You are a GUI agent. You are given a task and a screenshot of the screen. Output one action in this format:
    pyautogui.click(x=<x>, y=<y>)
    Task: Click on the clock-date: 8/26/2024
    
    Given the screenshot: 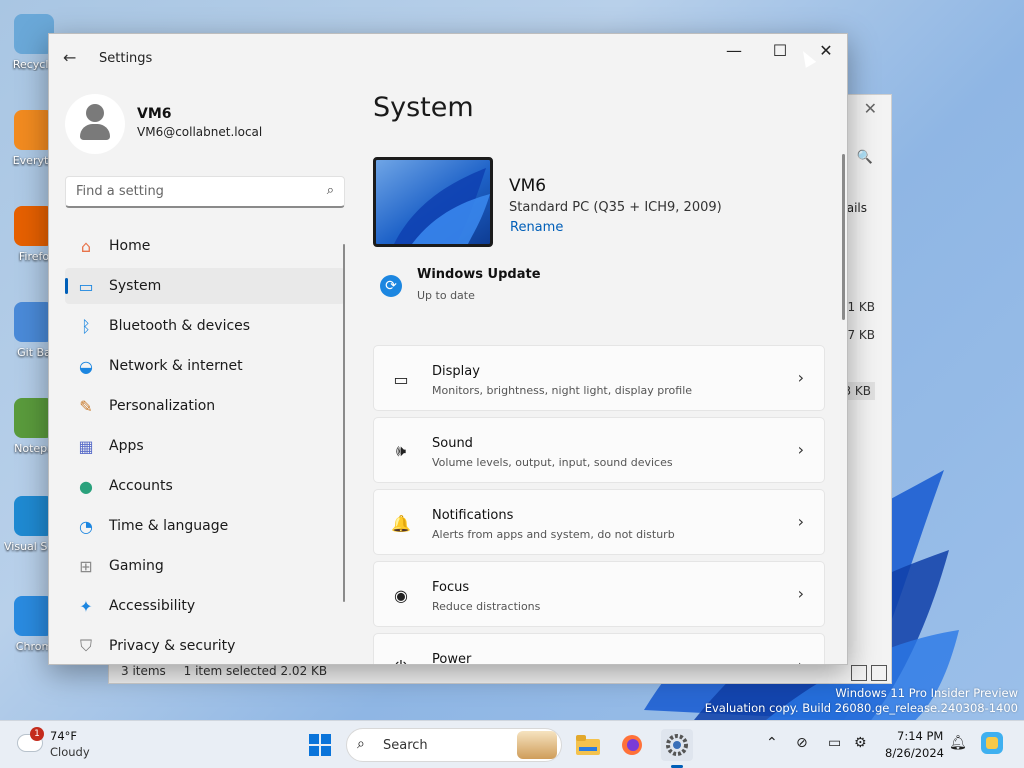 What is the action you would take?
    pyautogui.click(x=914, y=753)
    